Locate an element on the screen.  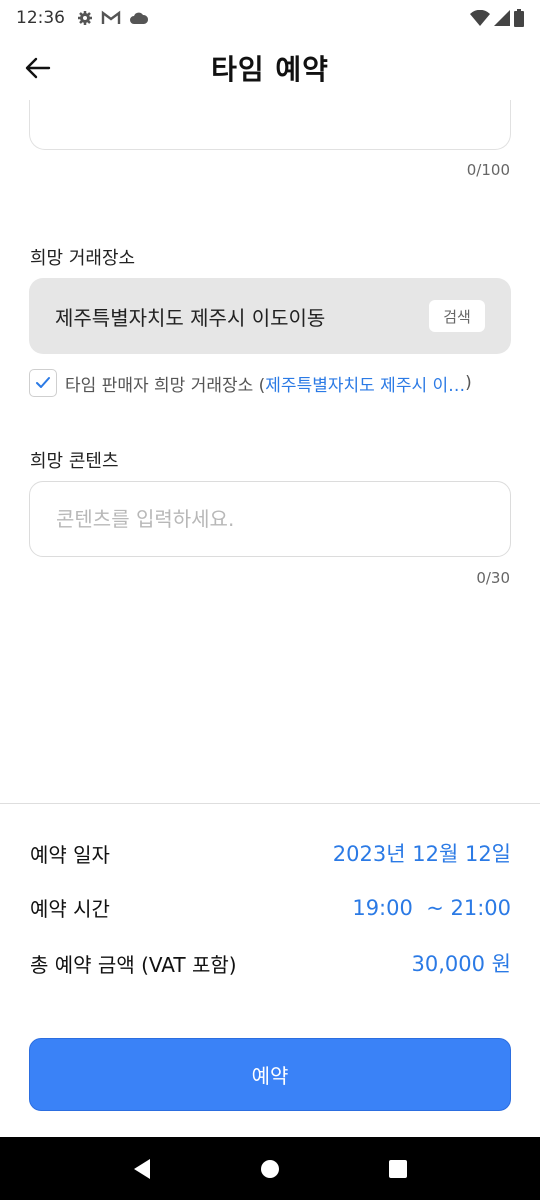
status-icons-left is located at coordinates (113, 18).